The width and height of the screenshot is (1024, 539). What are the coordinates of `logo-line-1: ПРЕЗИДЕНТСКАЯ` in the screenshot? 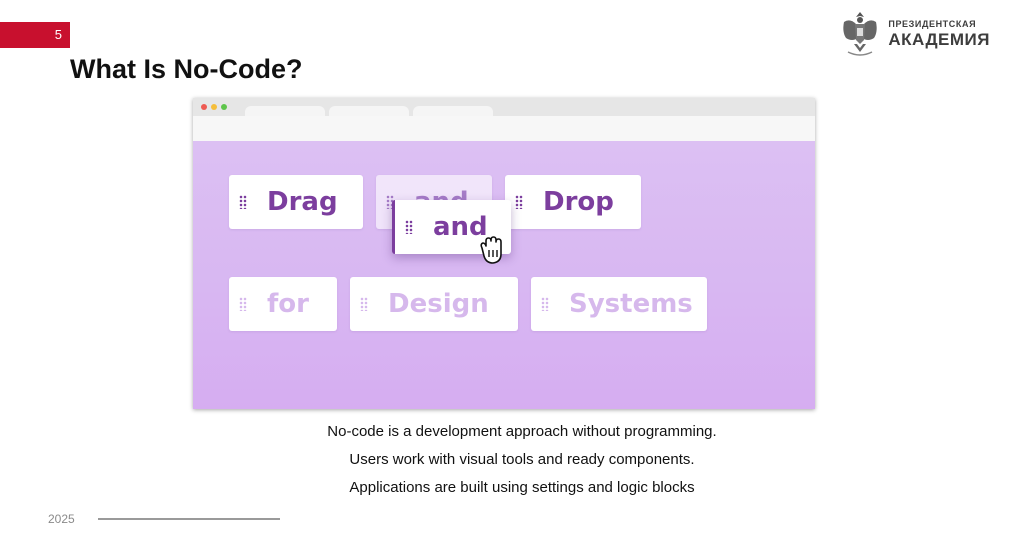 It's located at (932, 24).